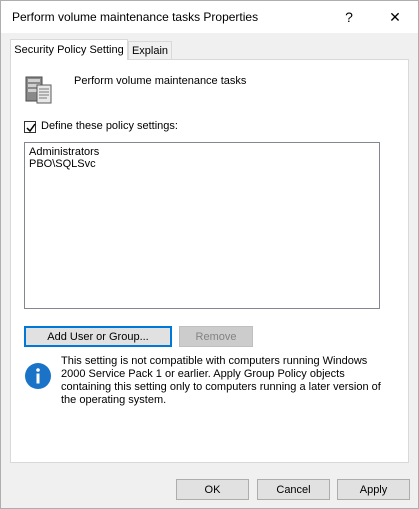  Describe the element at coordinates (38, 376) in the screenshot. I see `info-icon` at that location.